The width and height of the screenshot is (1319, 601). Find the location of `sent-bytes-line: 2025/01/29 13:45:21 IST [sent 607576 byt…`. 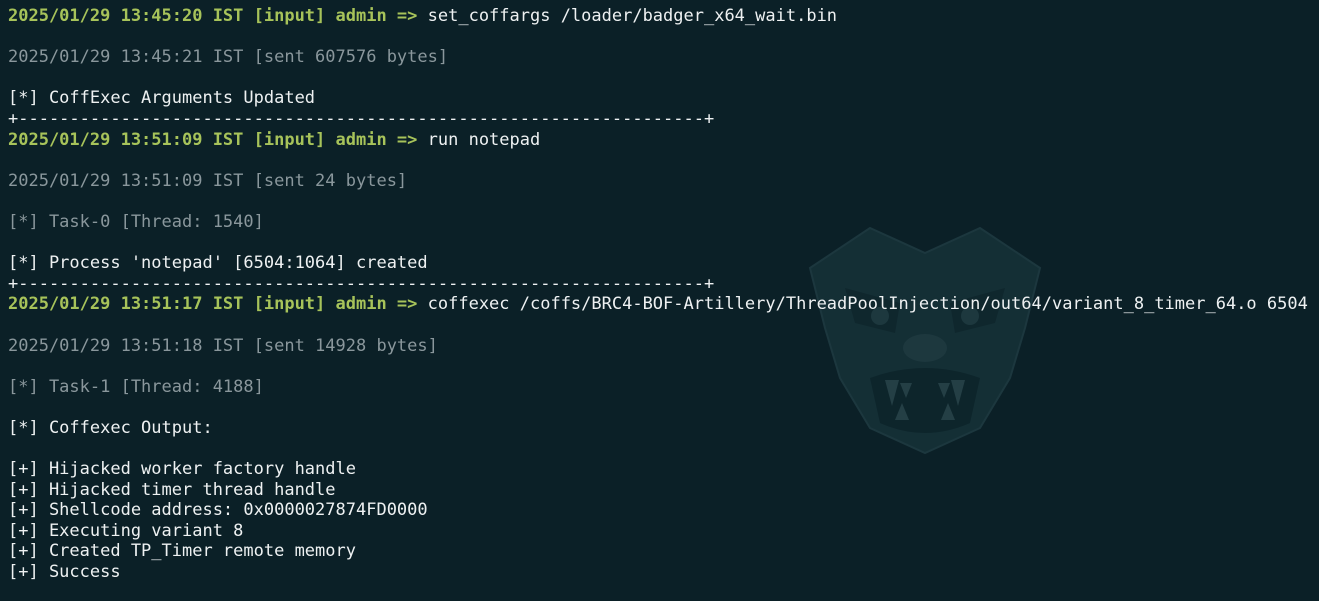

sent-bytes-line: 2025/01/29 13:45:21 IST [sent 607576 byt… is located at coordinates (228, 57).